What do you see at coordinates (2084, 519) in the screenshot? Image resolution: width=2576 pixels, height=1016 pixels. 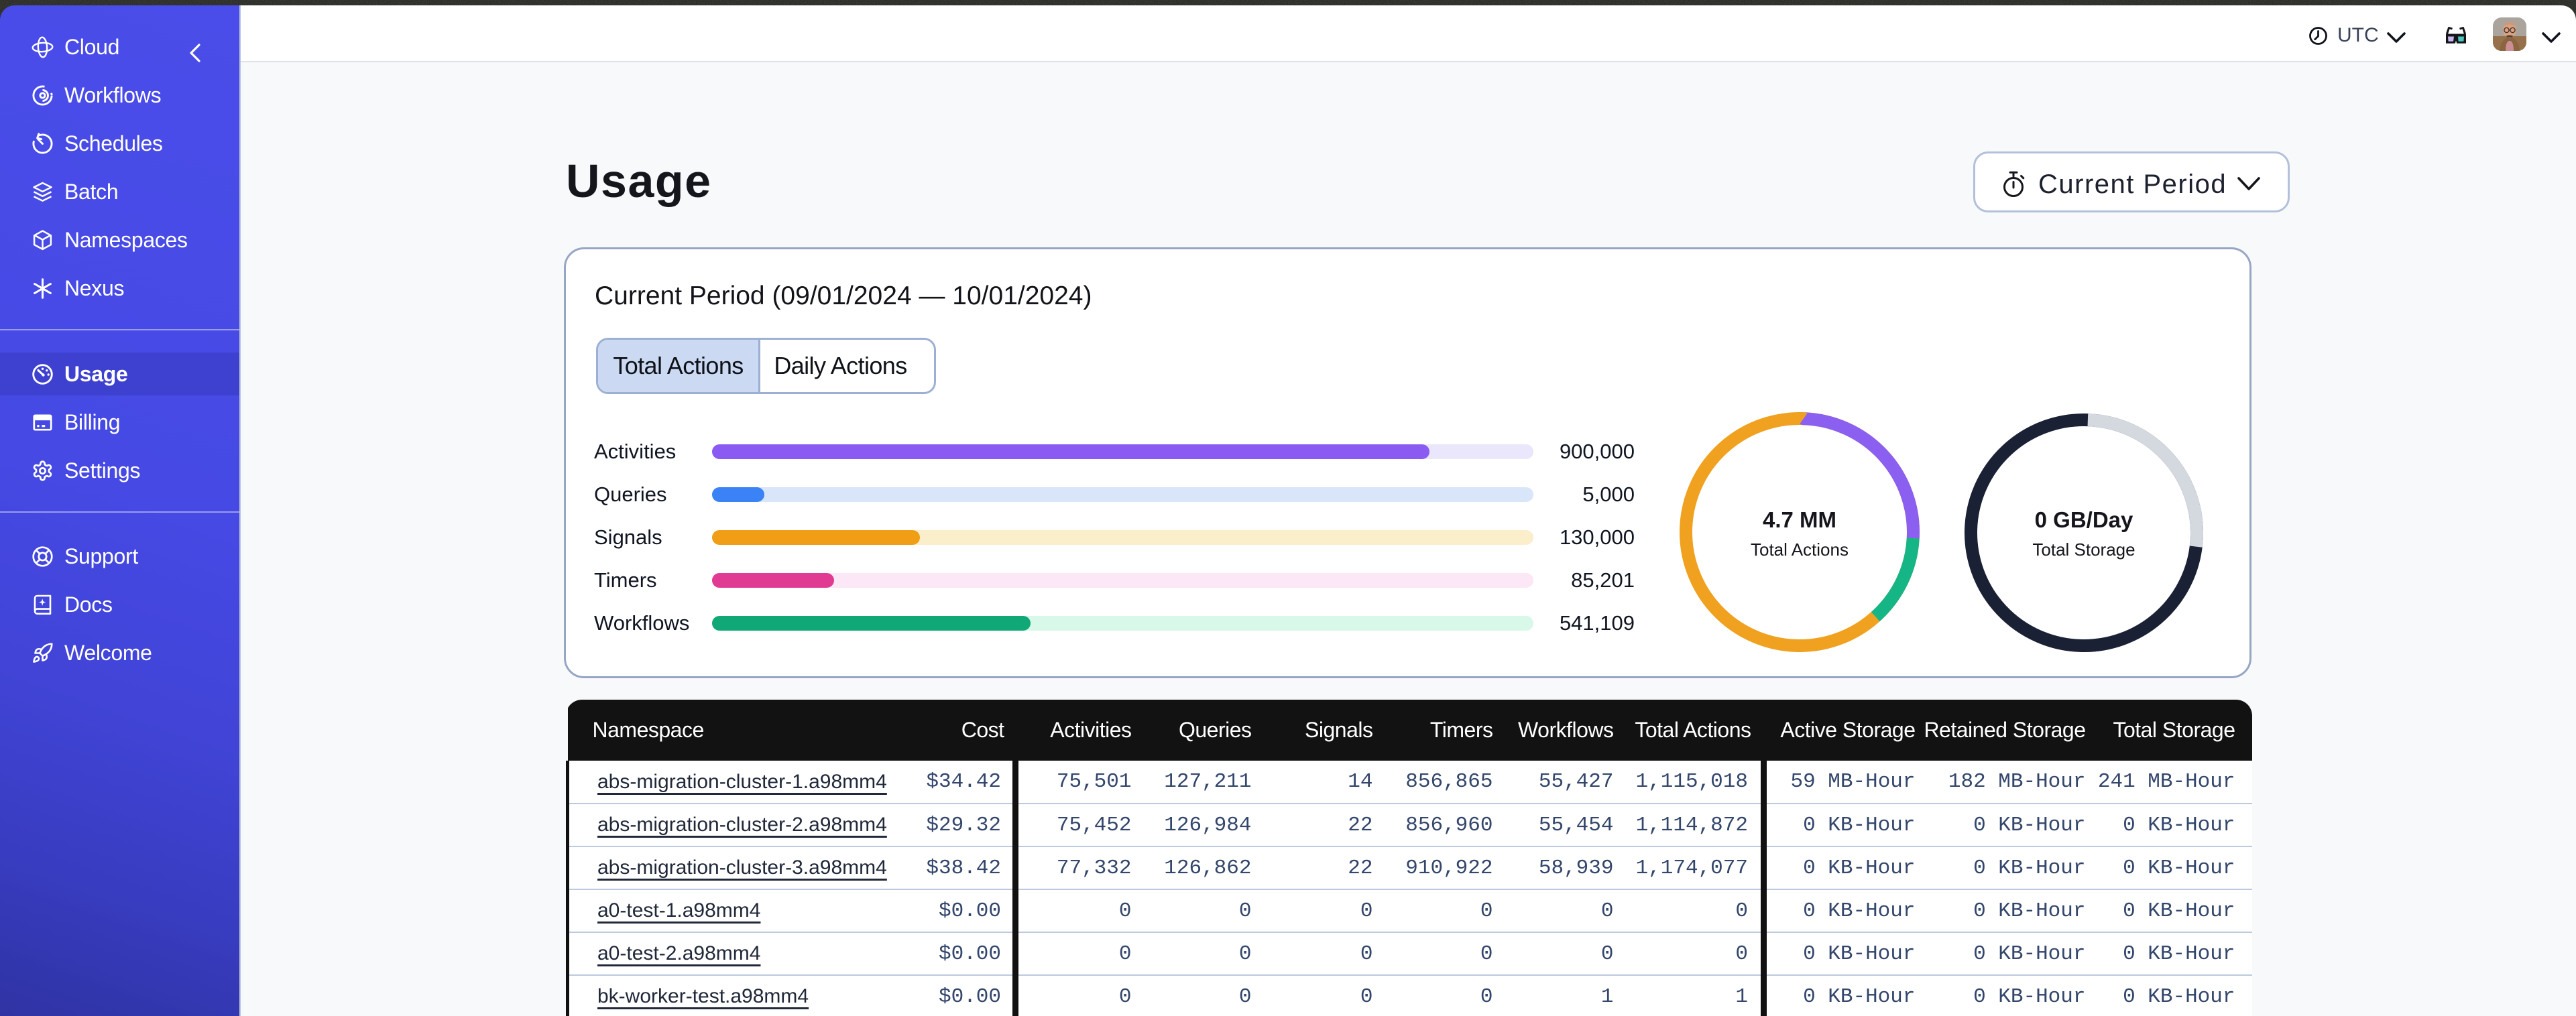 I see `svg-text: 0 GB/Day` at bounding box center [2084, 519].